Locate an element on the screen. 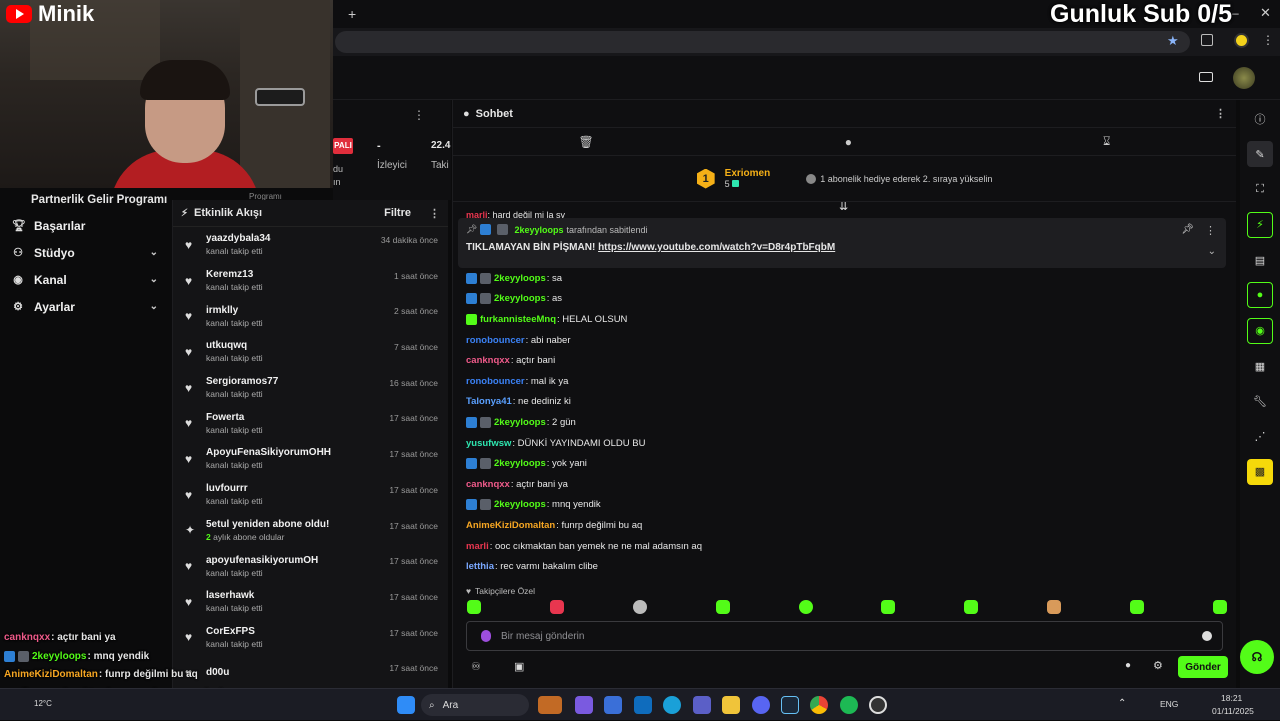 The height and width of the screenshot is (721, 1280). feed-username: Fowerta is located at coordinates (234, 417).